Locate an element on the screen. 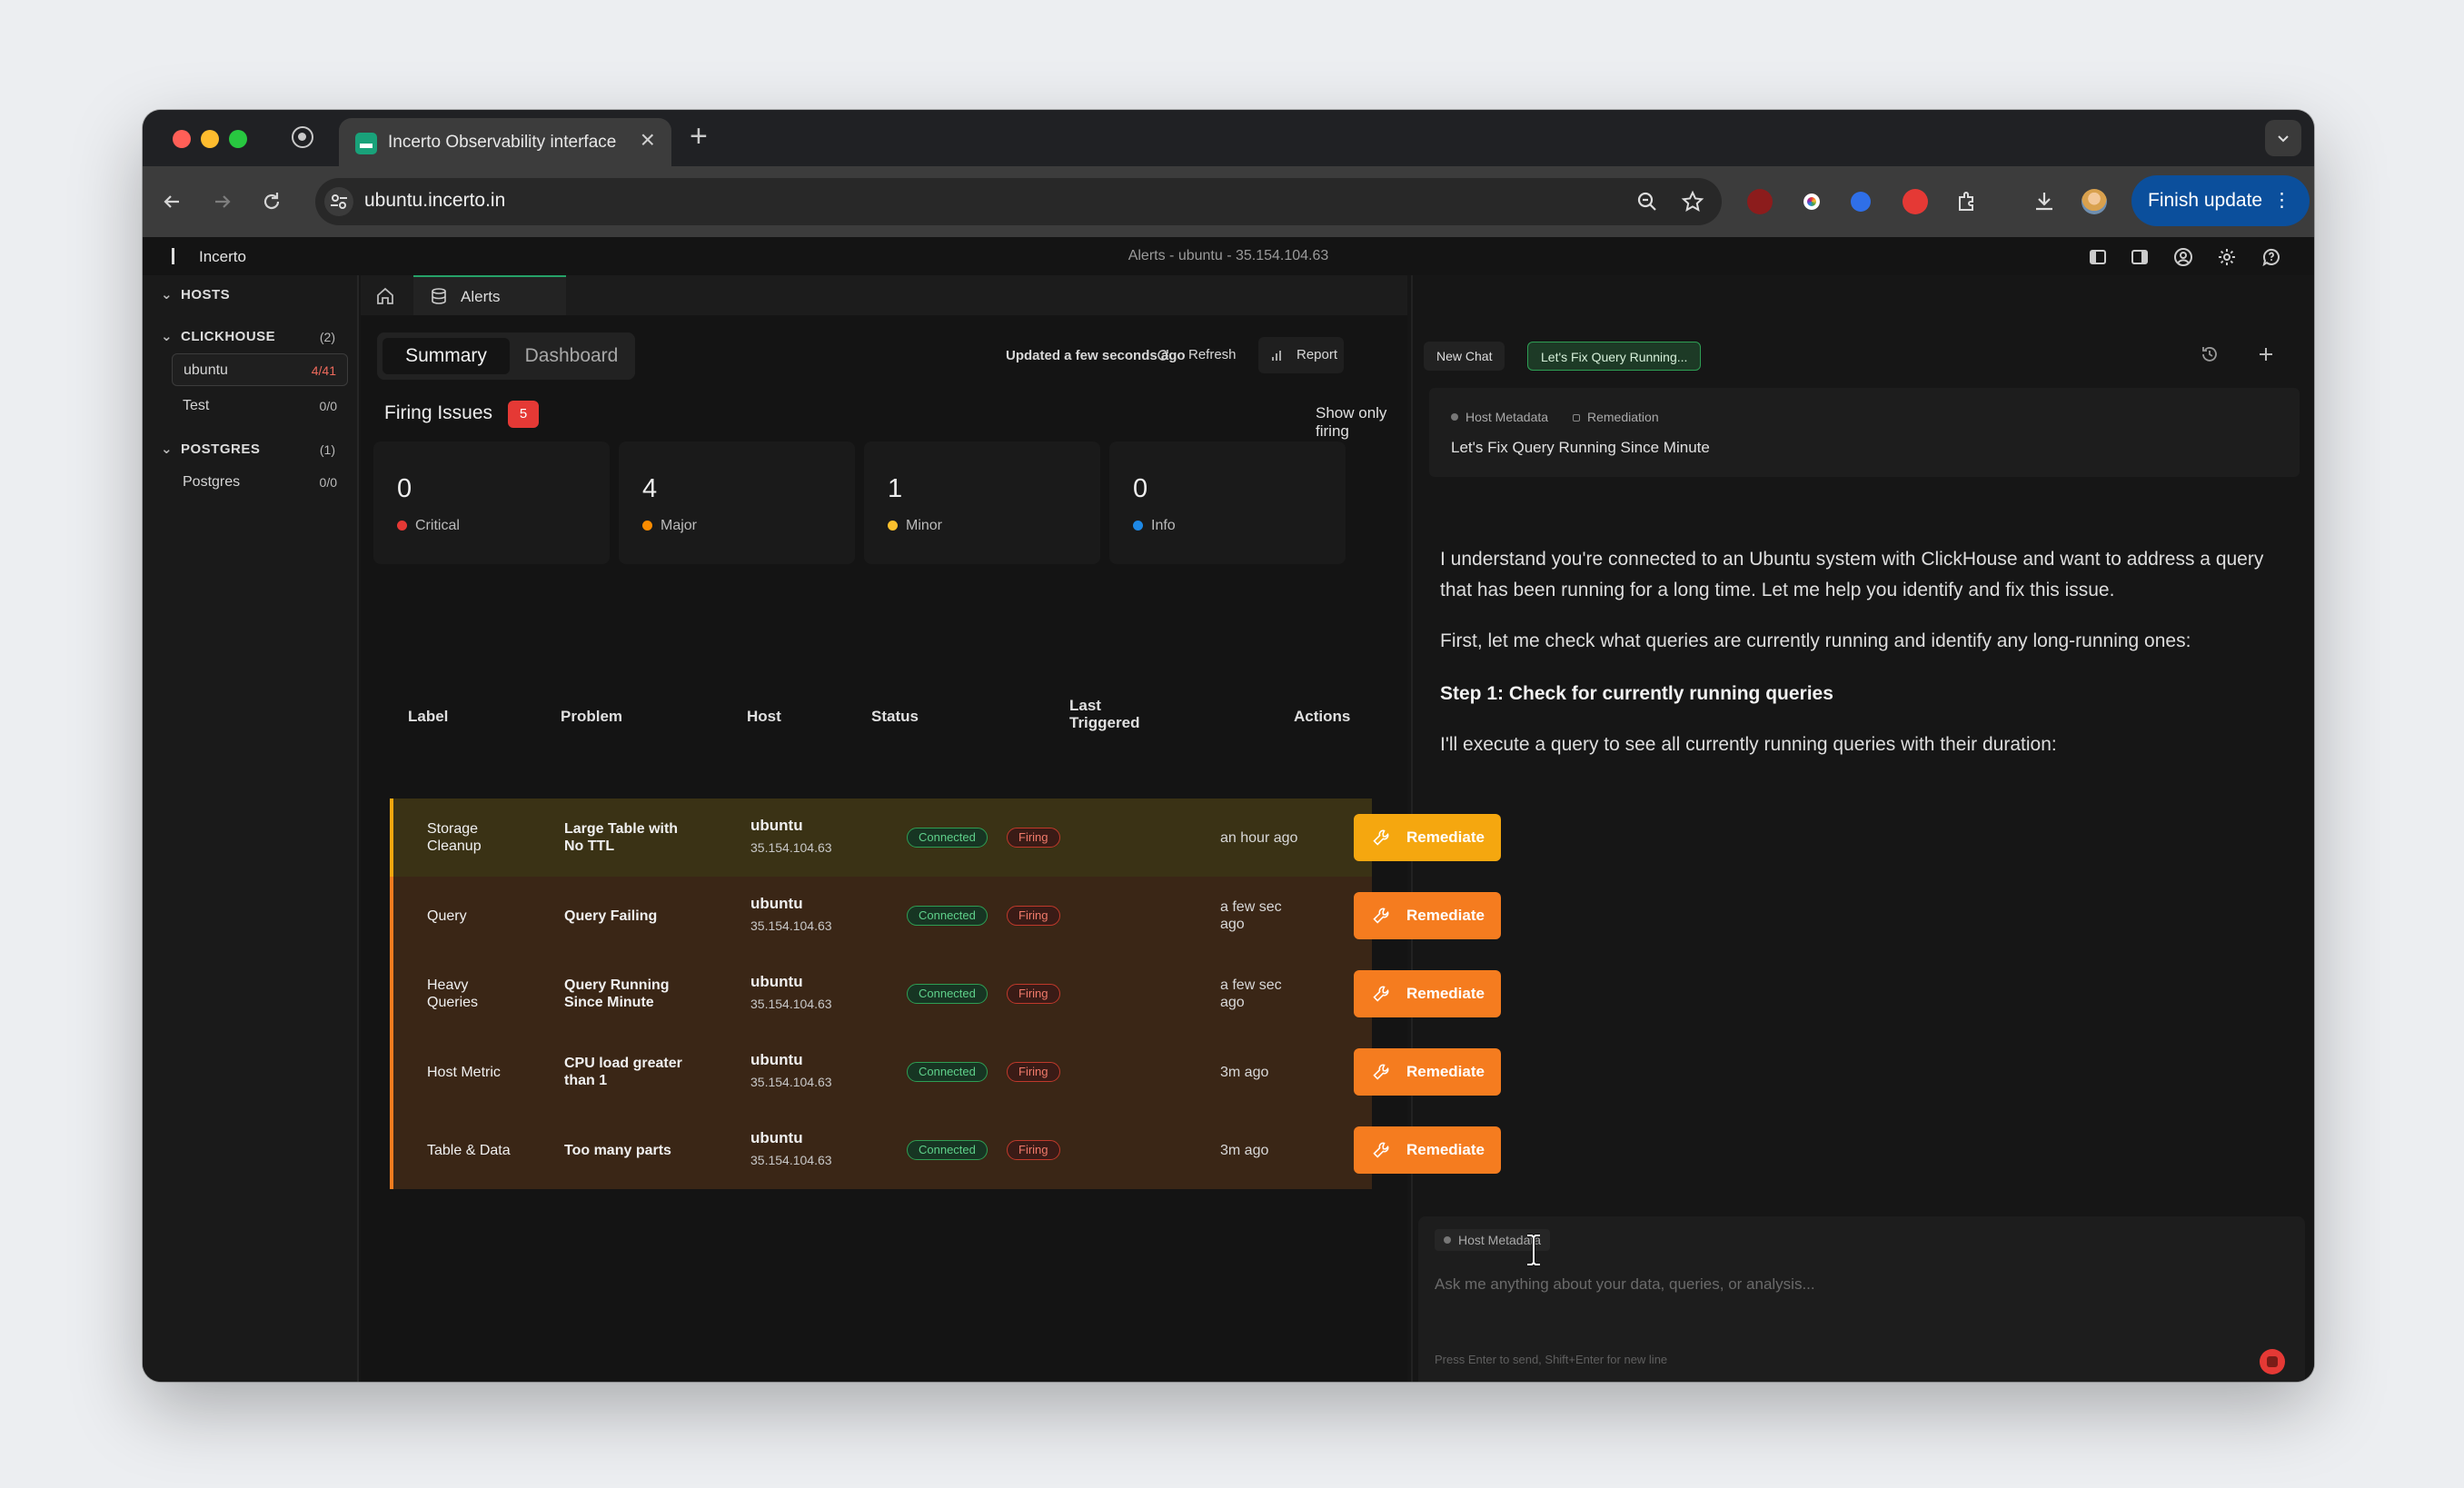 The width and height of the screenshot is (2464, 1488). group-clickhouse: ⌄ CLICKHOUSE is located at coordinates (218, 336).